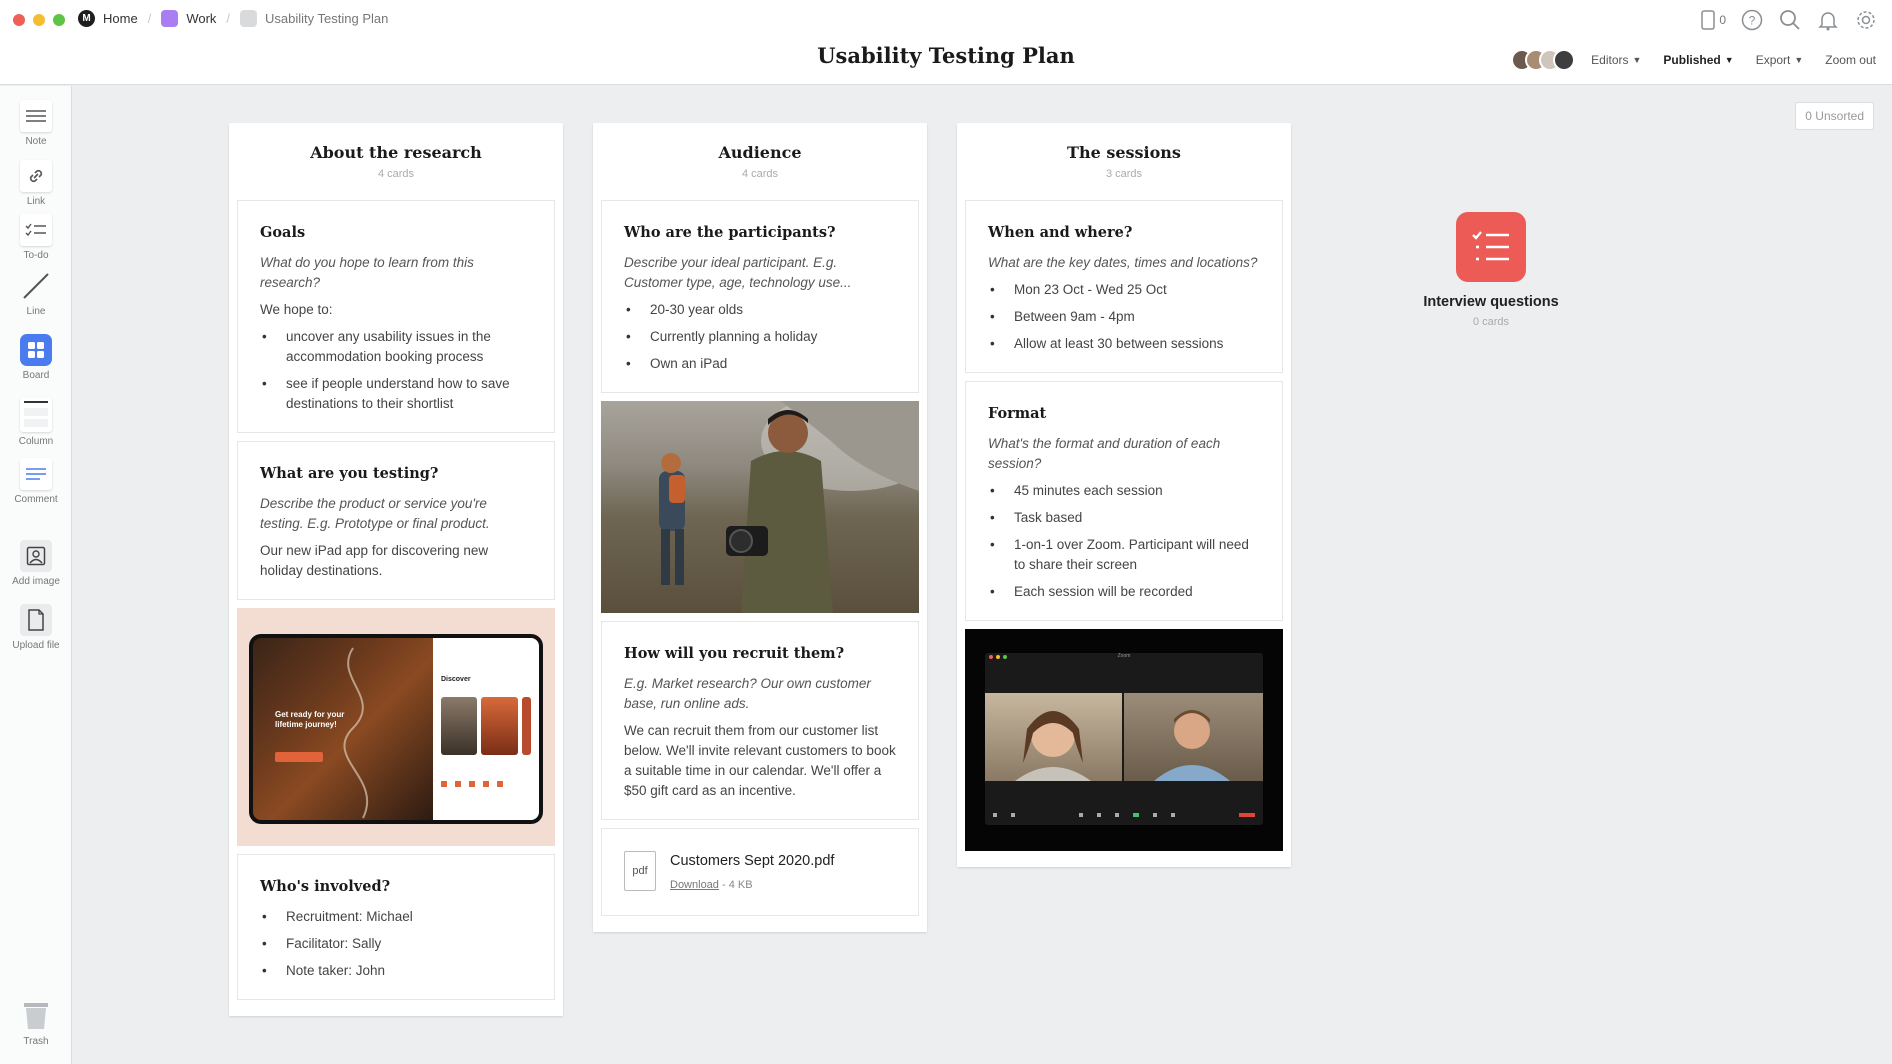 This screenshot has width=1892, height=1064. Describe the element at coordinates (1124, 290) in the screenshot. I see `list-item: Mon 23 Oct - Wed 25 Oct` at that location.